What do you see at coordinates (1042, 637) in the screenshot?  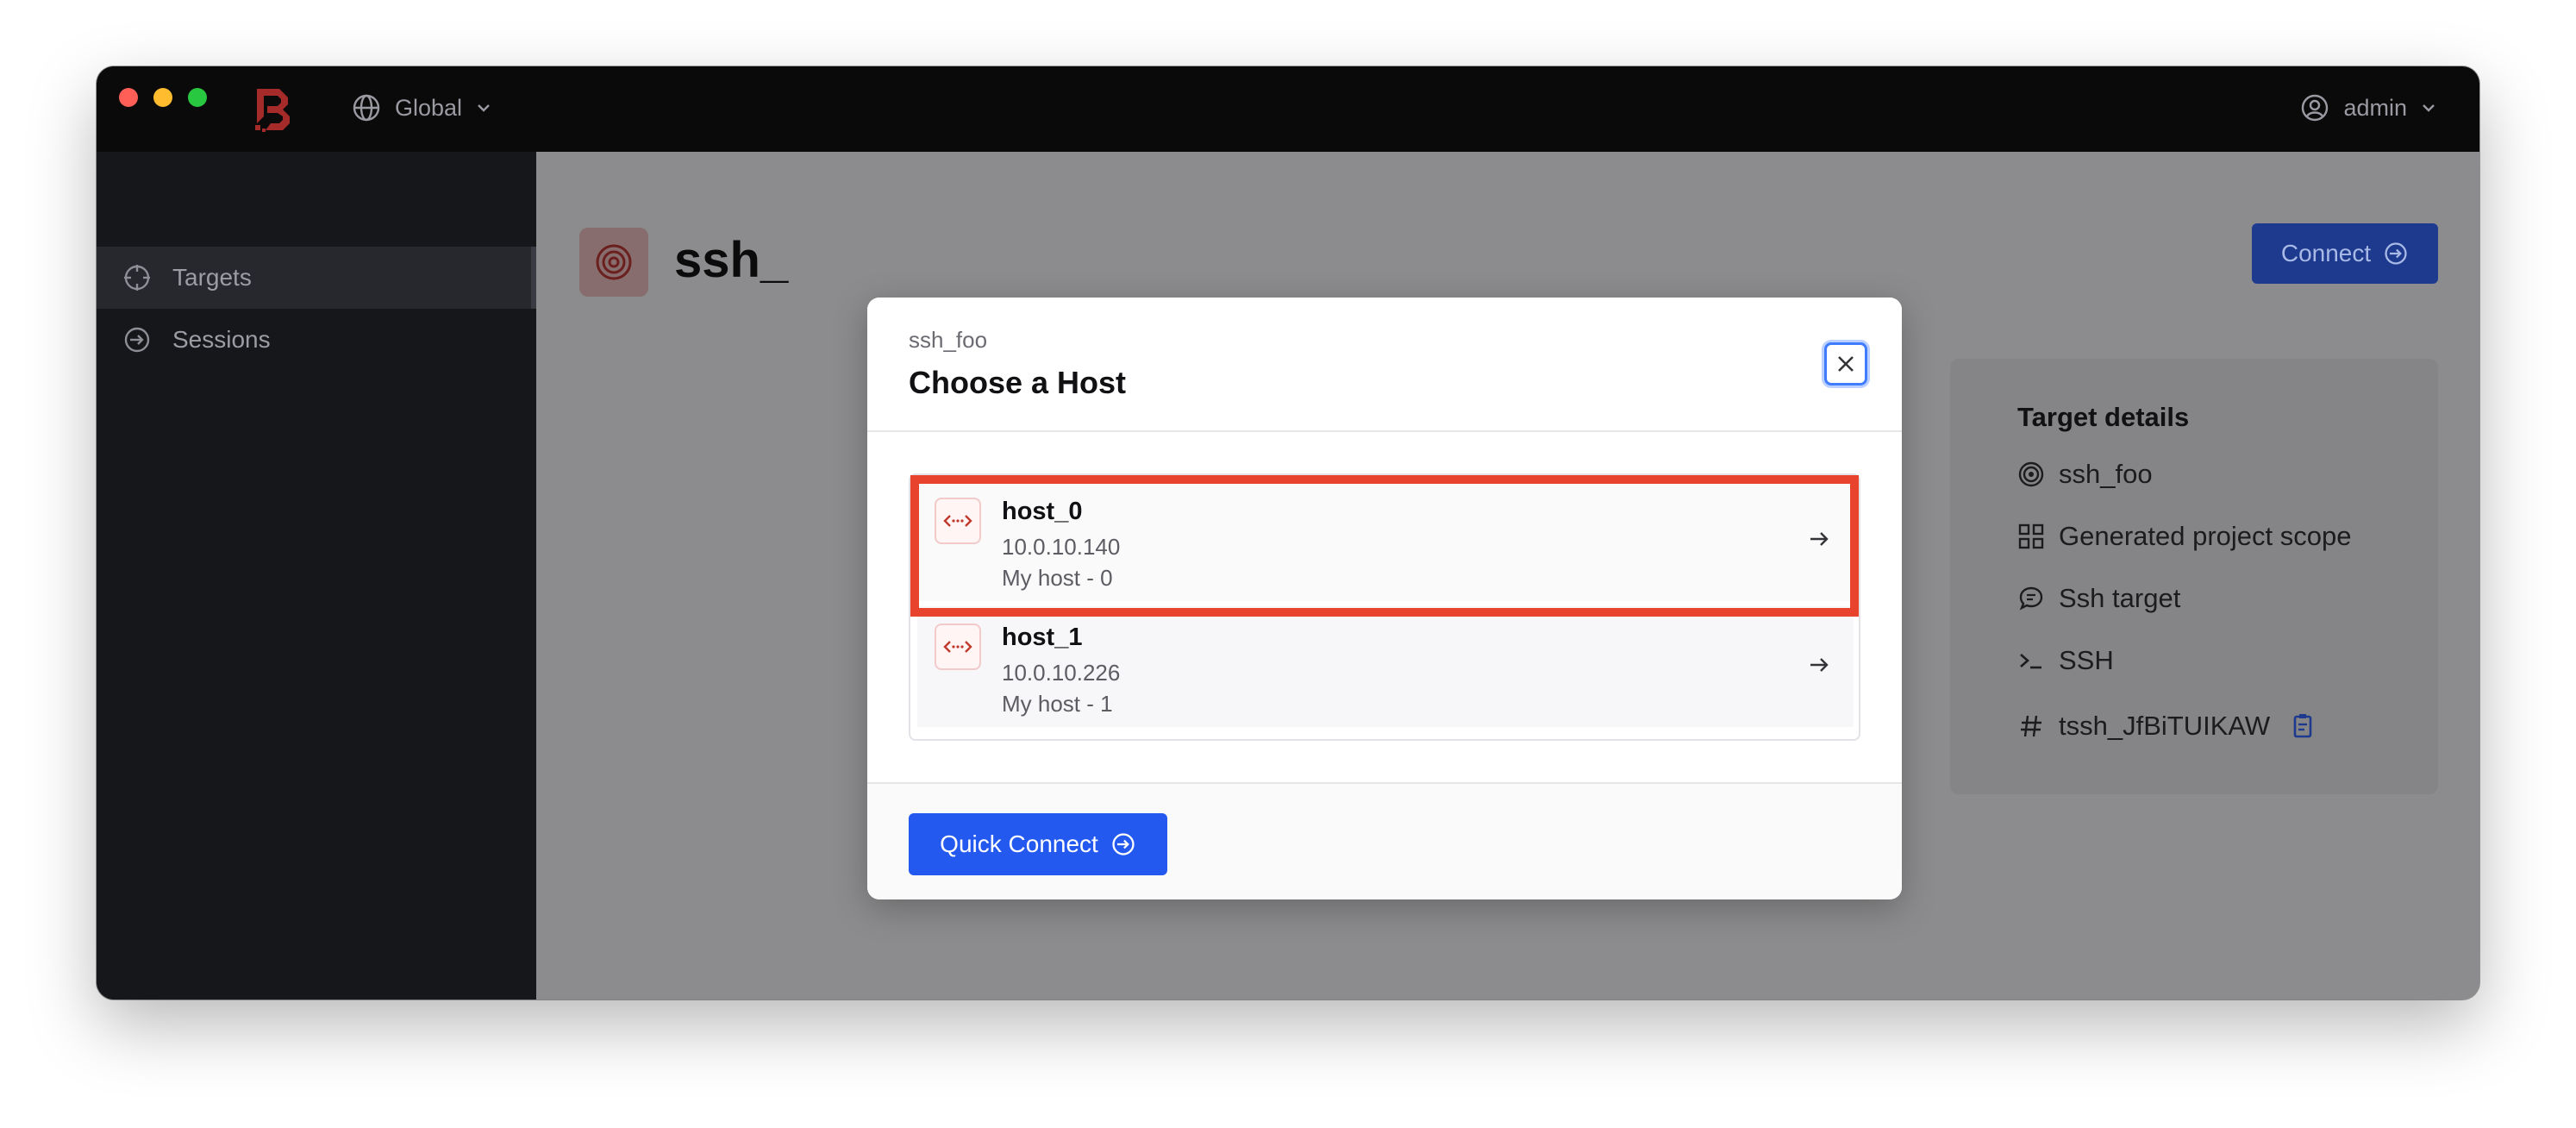 I see `host-name: host_1` at bounding box center [1042, 637].